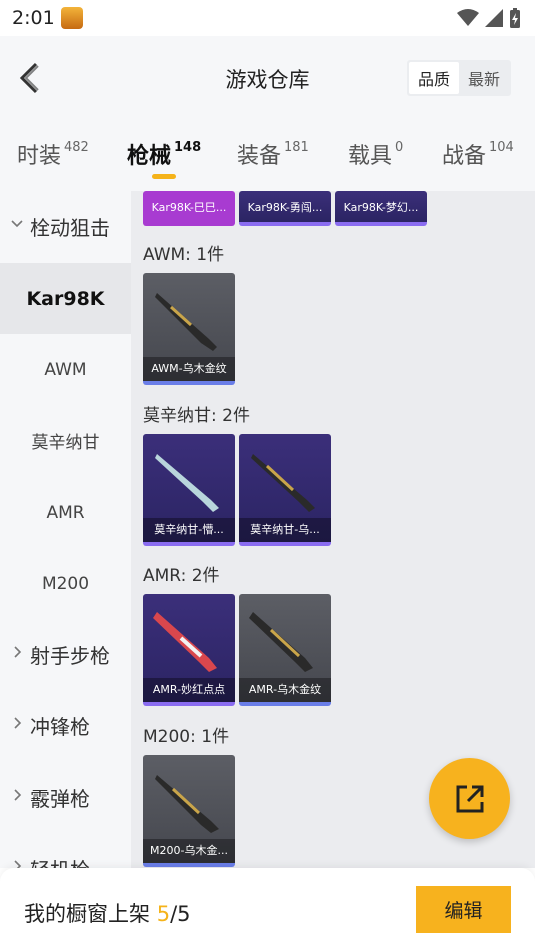 The image size is (535, 951). I want to click on sidebar-item-label: M200, so click(65, 583).